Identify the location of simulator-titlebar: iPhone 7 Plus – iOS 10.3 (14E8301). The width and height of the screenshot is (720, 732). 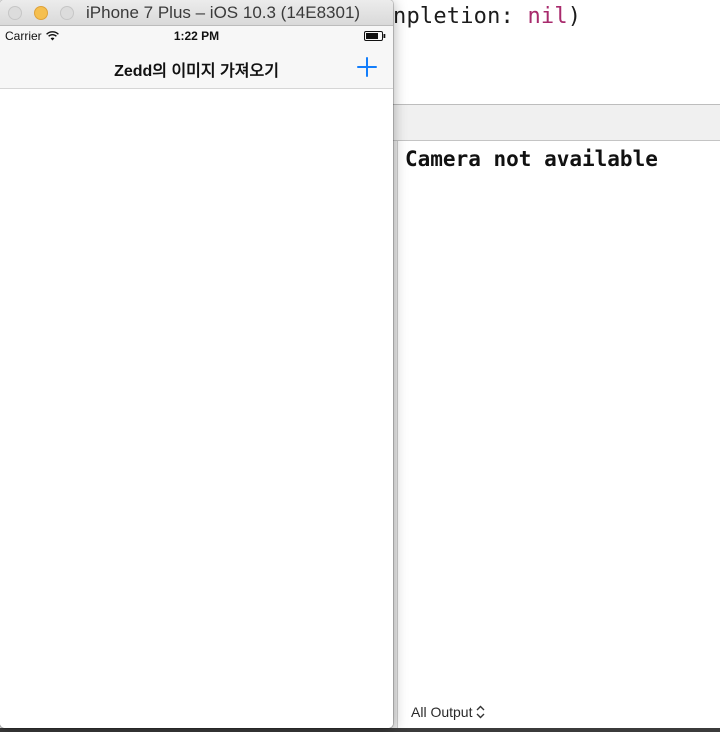
(196, 13).